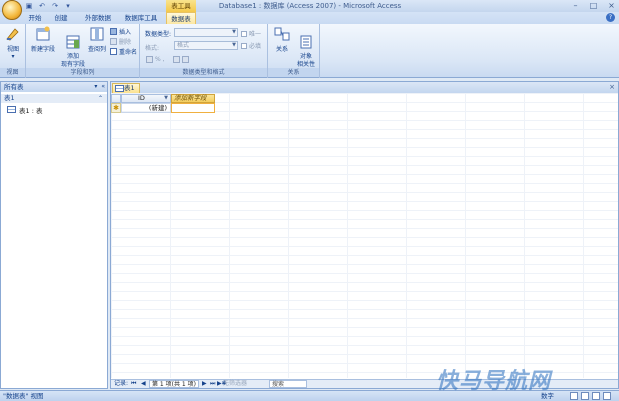 This screenshot has height=401, width=619. I want to click on format-combo: 格式 ▼, so click(206, 45).